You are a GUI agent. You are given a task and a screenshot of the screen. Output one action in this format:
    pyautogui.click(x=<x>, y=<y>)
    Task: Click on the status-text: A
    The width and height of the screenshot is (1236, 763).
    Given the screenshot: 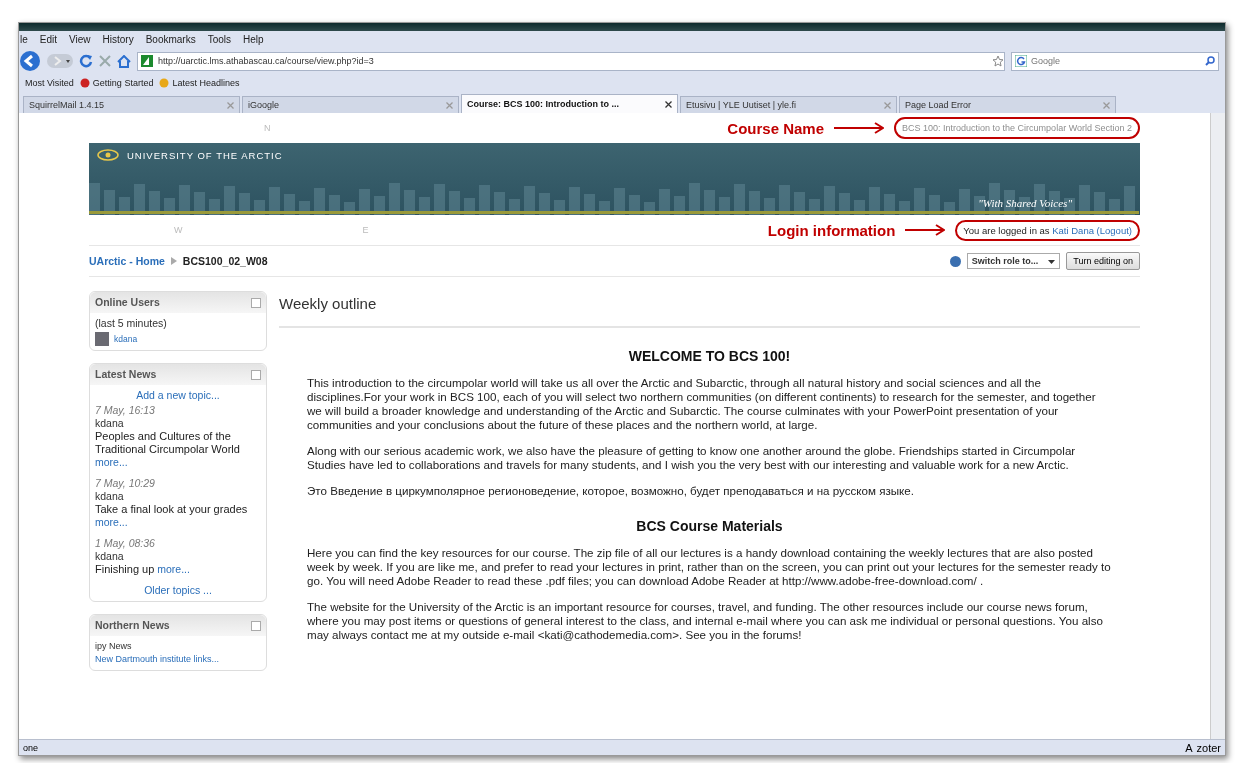 What is the action you would take?
    pyautogui.click(x=1189, y=747)
    